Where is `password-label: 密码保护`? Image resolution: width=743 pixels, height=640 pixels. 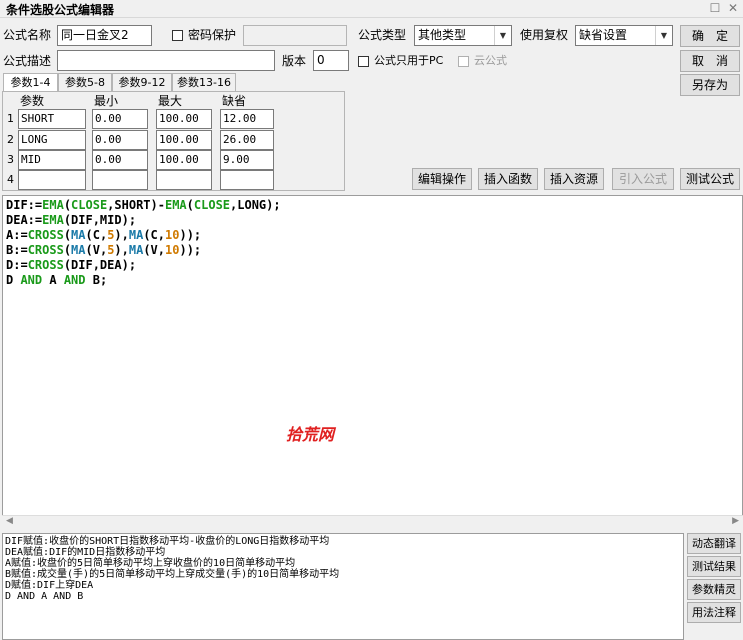 password-label: 密码保护 is located at coordinates (212, 35).